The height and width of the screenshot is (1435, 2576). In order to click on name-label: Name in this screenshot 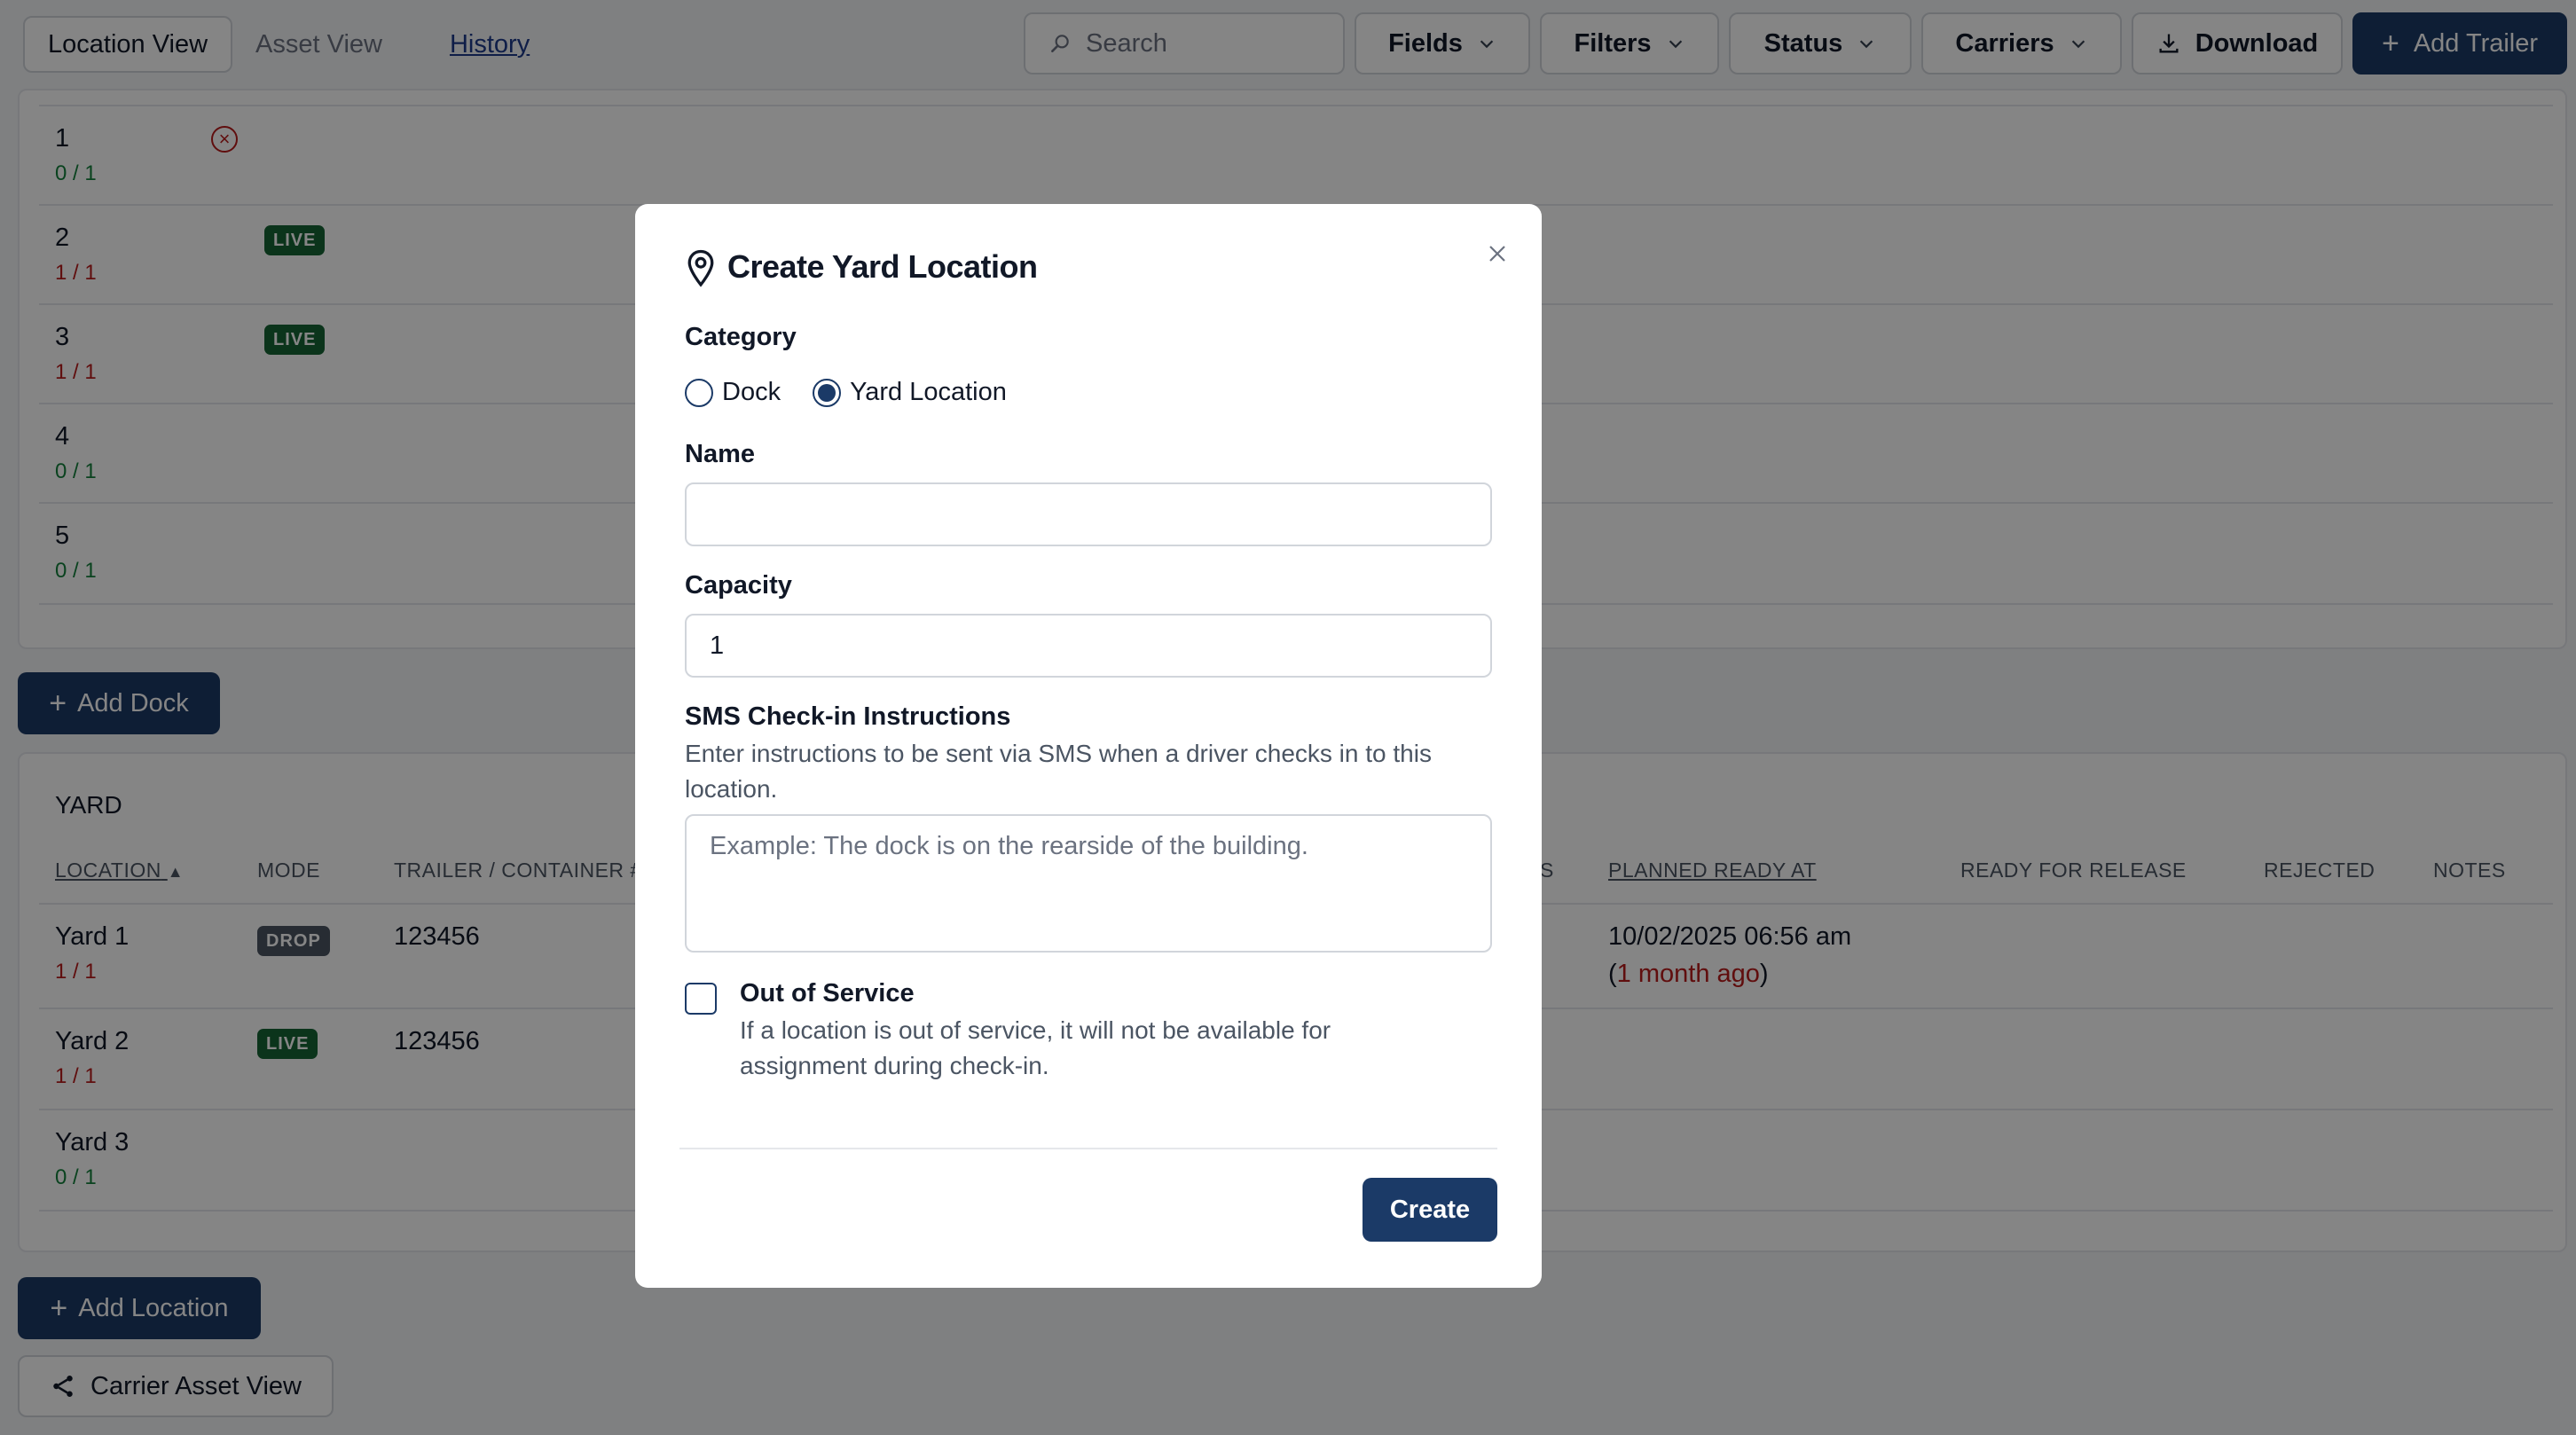, I will do `click(720, 454)`.